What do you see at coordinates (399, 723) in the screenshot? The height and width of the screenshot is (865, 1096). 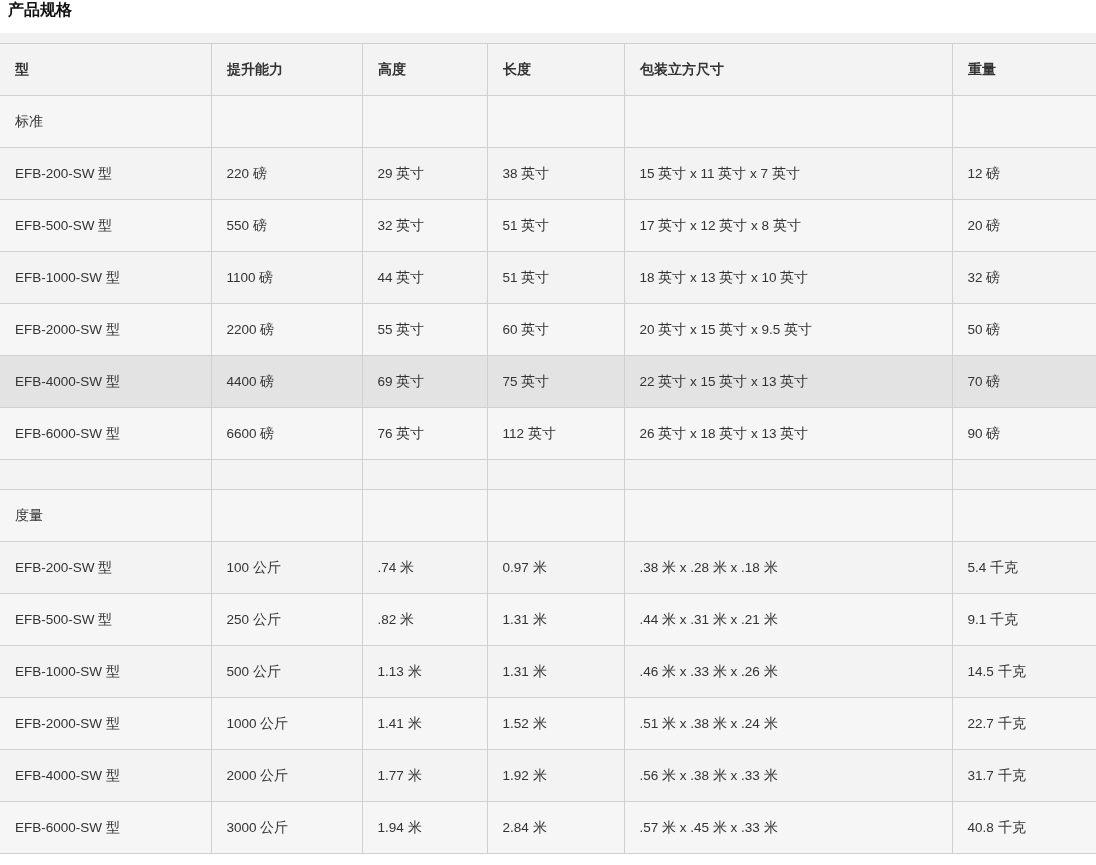 I see `table-cell: 1.41 米` at bounding box center [399, 723].